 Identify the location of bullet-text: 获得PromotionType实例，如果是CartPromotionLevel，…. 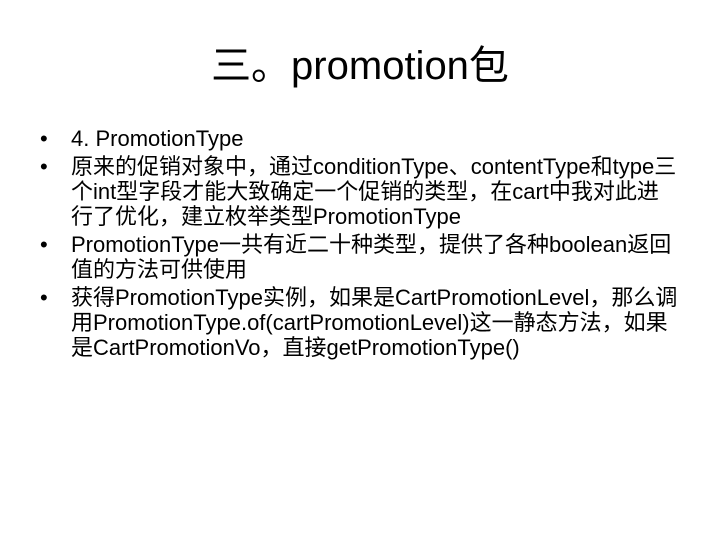
(374, 322).